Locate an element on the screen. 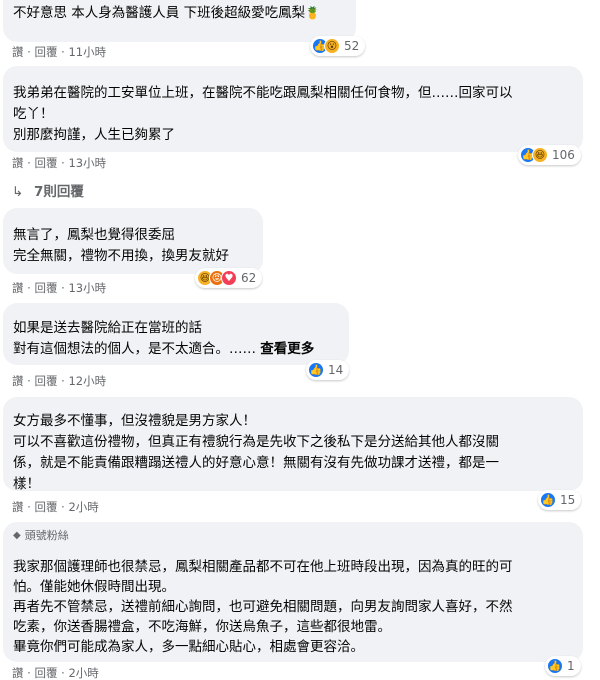 The height and width of the screenshot is (680, 600). wow-icon: 😮 is located at coordinates (332, 46).